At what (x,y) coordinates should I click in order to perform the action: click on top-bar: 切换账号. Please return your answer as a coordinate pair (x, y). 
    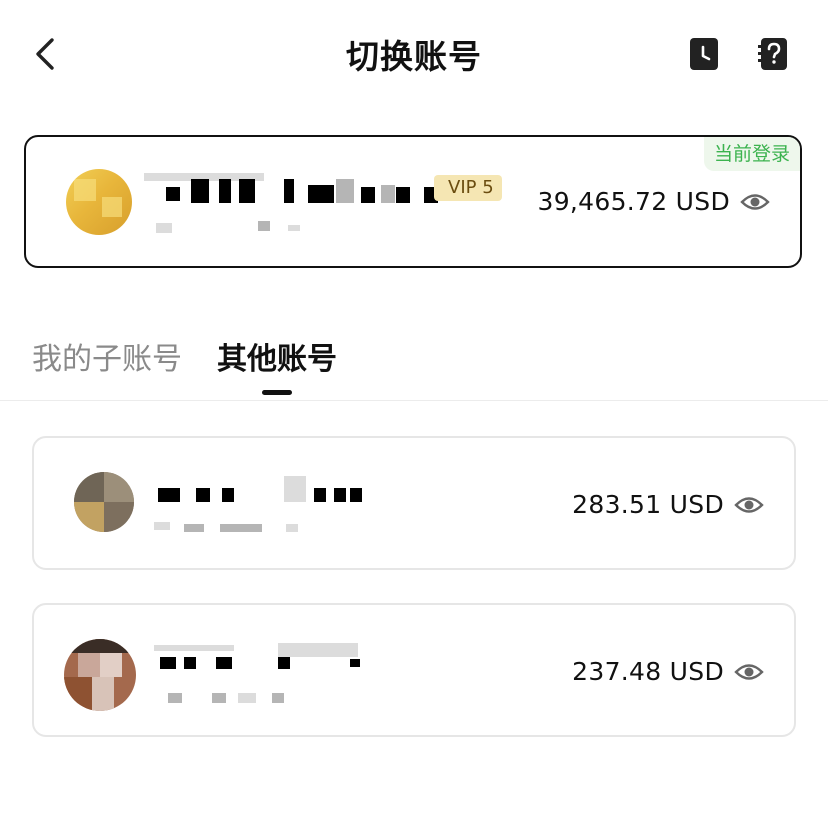
    Looking at the image, I should click on (414, 55).